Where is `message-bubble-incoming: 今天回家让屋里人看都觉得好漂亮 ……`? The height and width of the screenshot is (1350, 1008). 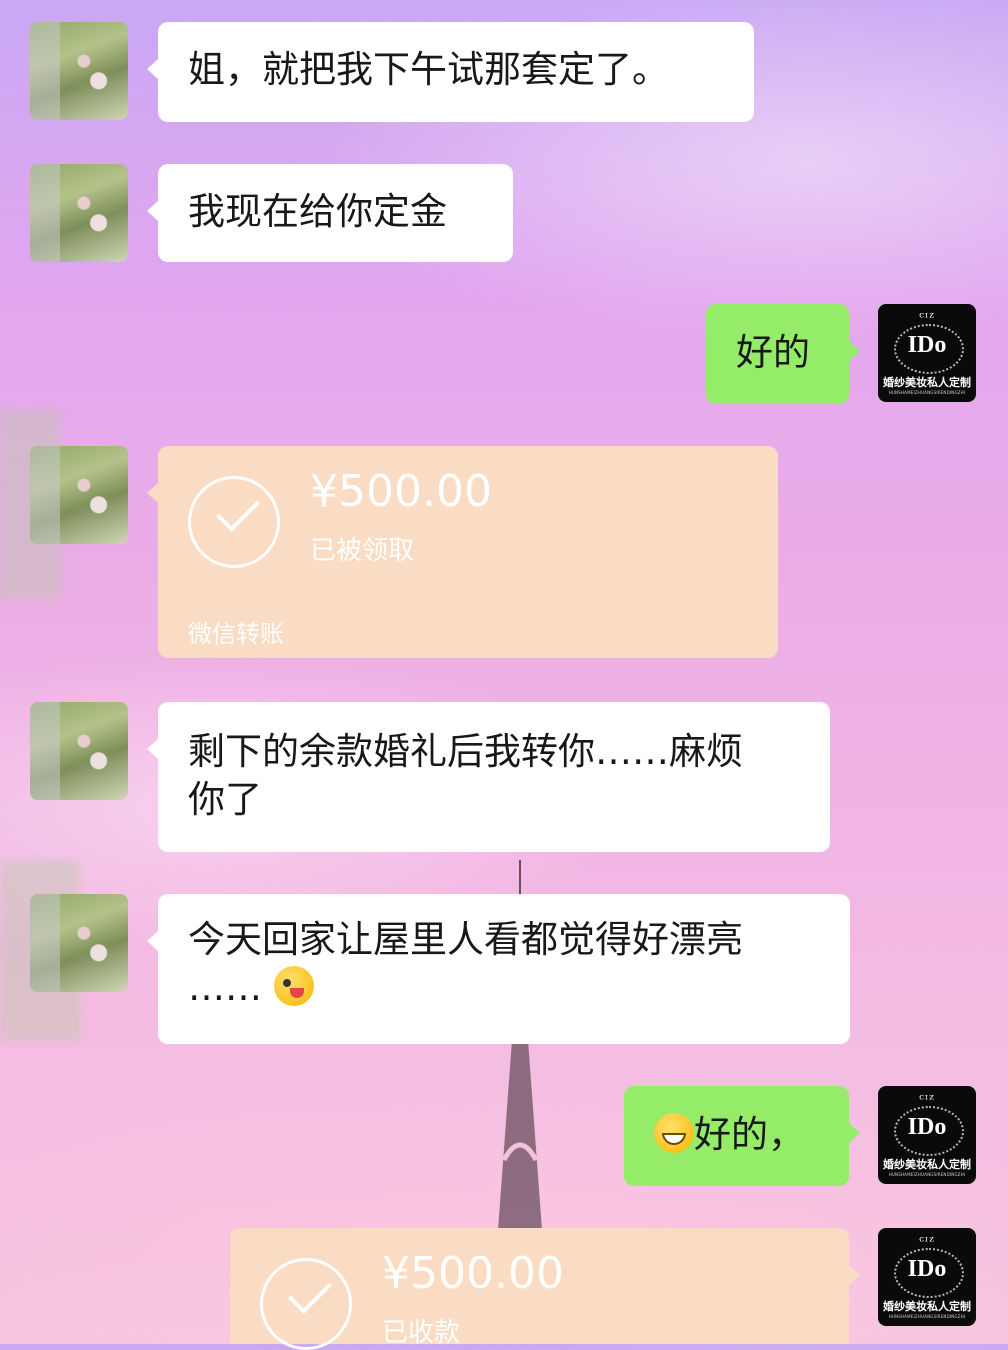 message-bubble-incoming: 今天回家让屋里人看都觉得好漂亮 …… is located at coordinates (498, 969).